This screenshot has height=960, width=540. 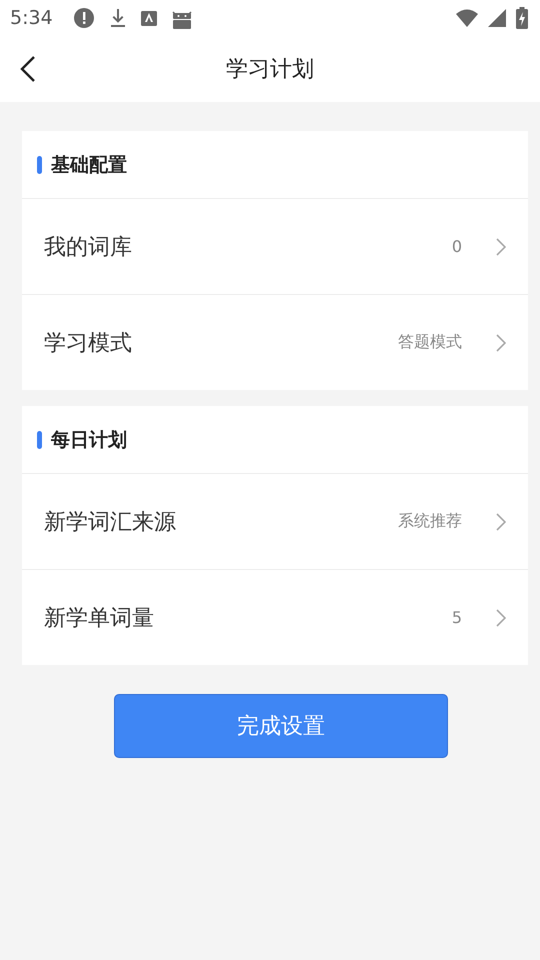 What do you see at coordinates (110, 522) in the screenshot?
I see `row-label: 新学词汇来源` at bounding box center [110, 522].